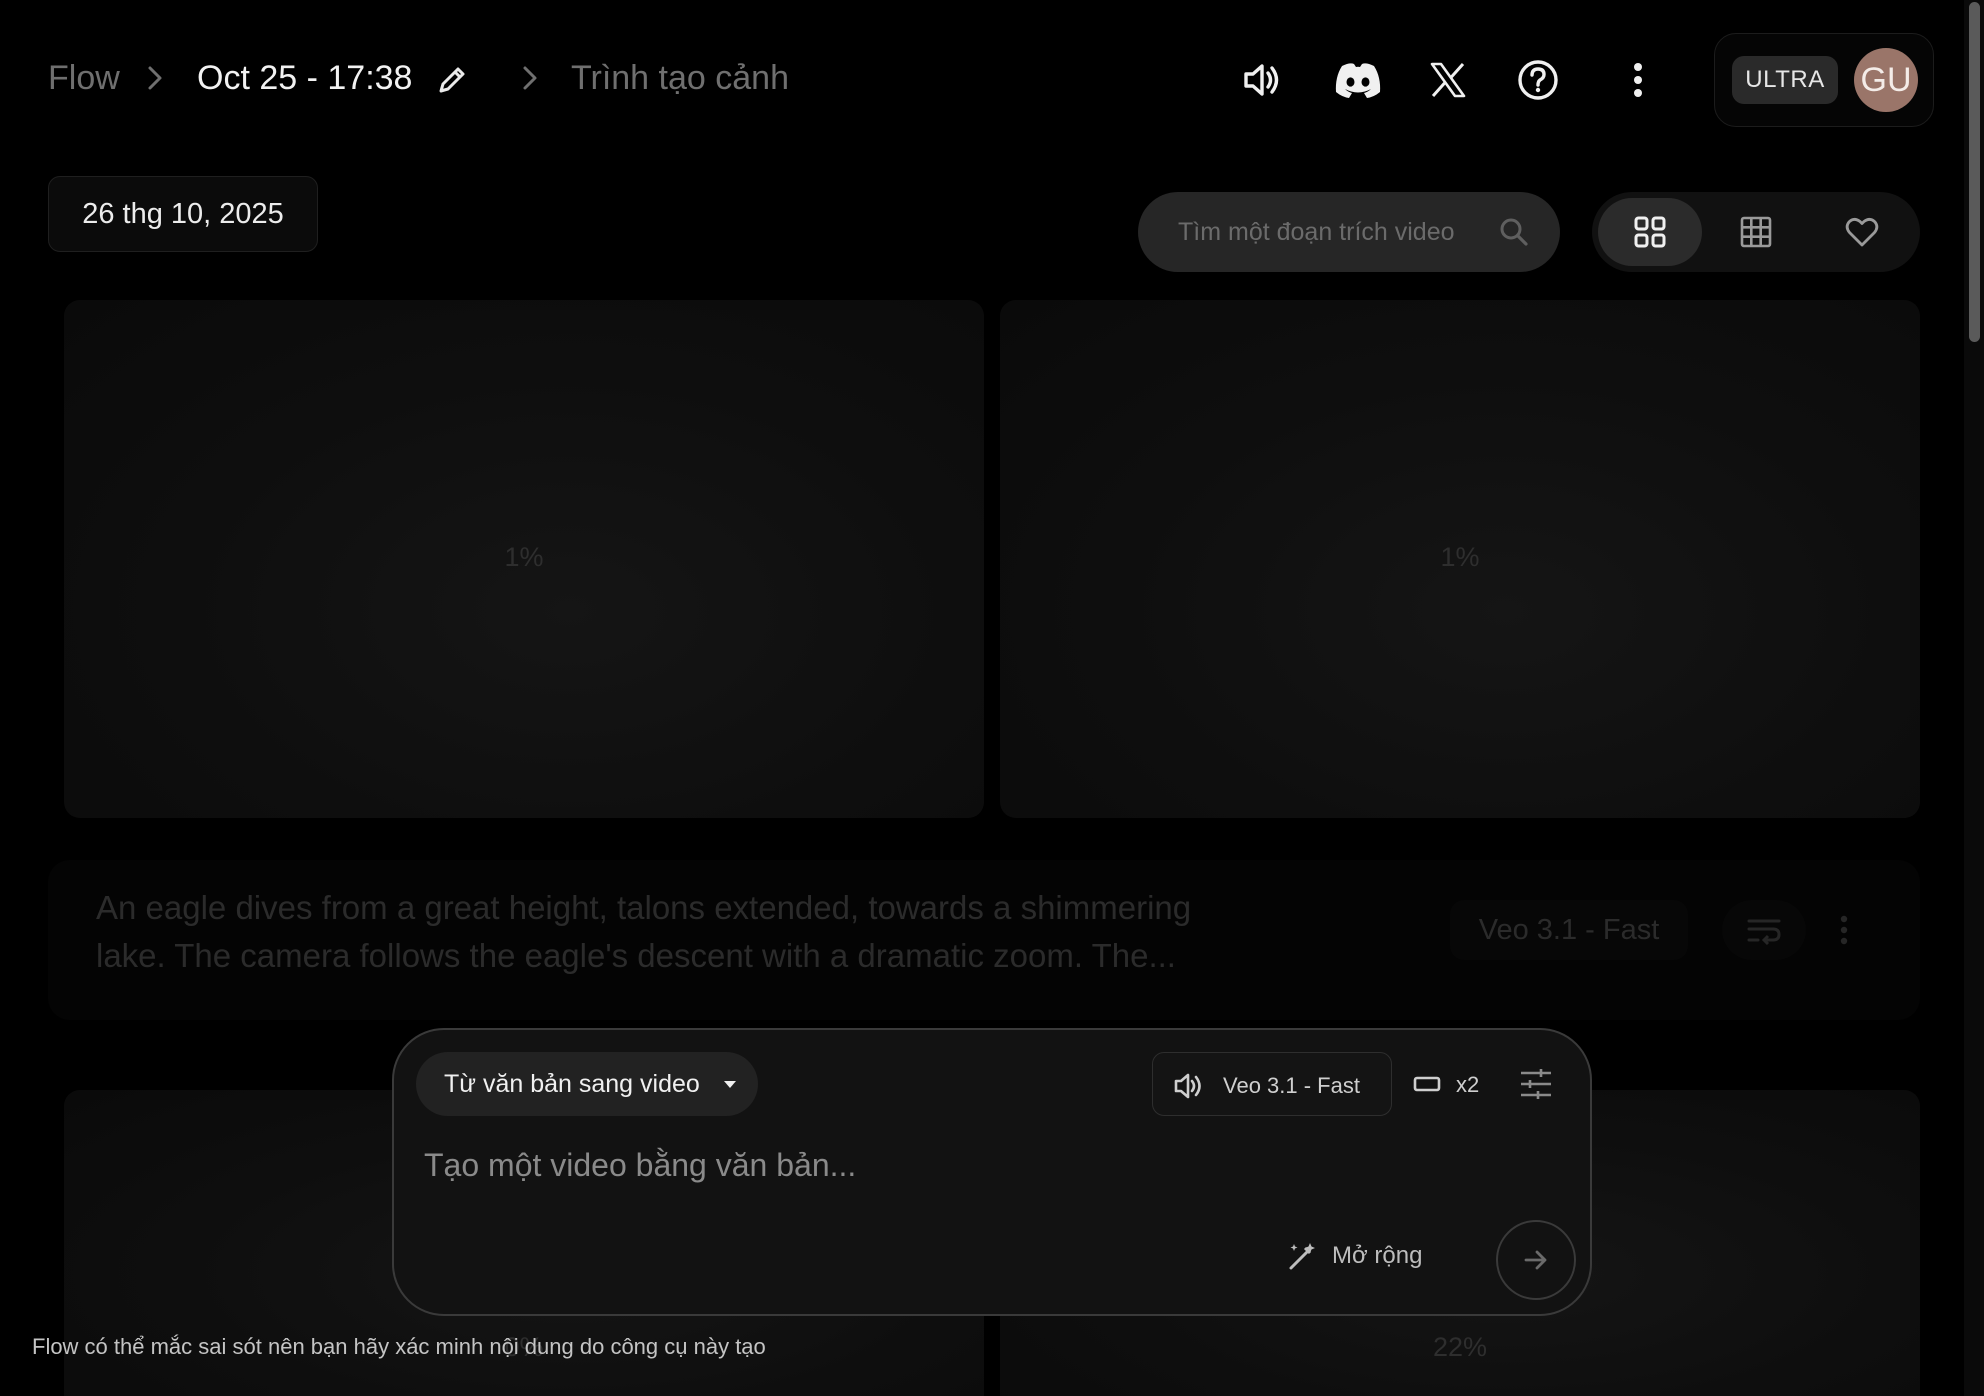 The image size is (1984, 1396). I want to click on prompt-input, so click(974, 1165).